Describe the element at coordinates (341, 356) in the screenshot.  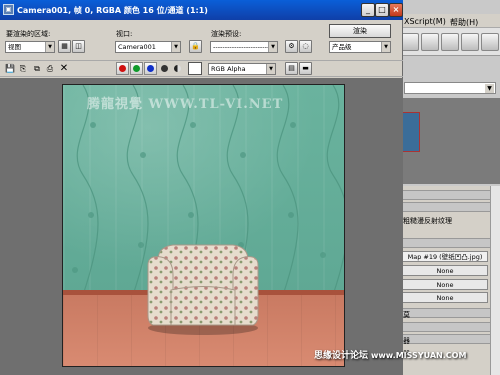
I see `credit-cn: 思缘设计论坛` at that location.